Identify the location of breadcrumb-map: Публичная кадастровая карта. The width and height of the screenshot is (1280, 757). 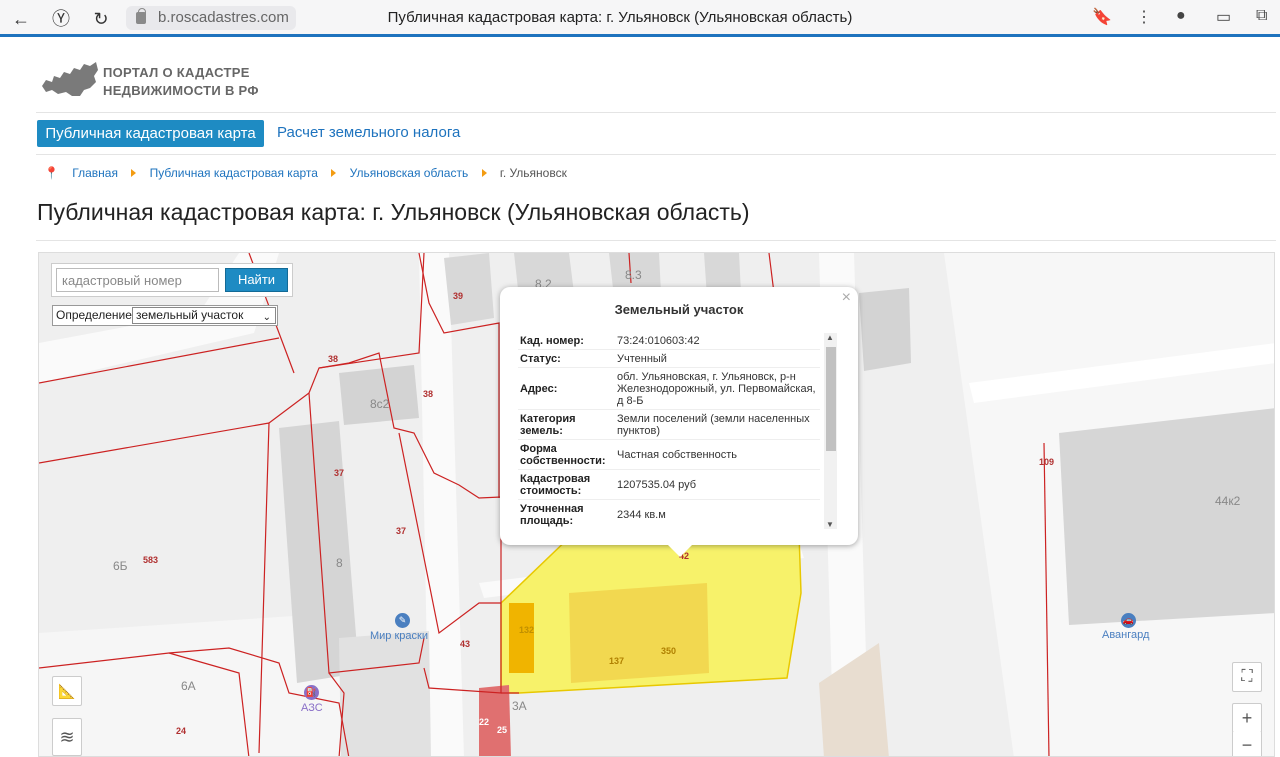
(234, 173).